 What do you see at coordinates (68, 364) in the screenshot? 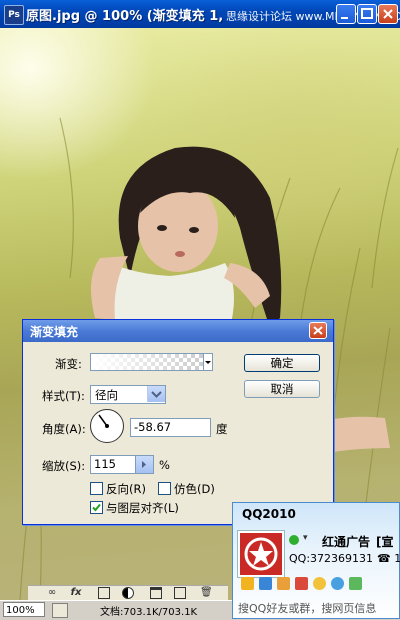
I see `gradient-label: 渐变:` at bounding box center [68, 364].